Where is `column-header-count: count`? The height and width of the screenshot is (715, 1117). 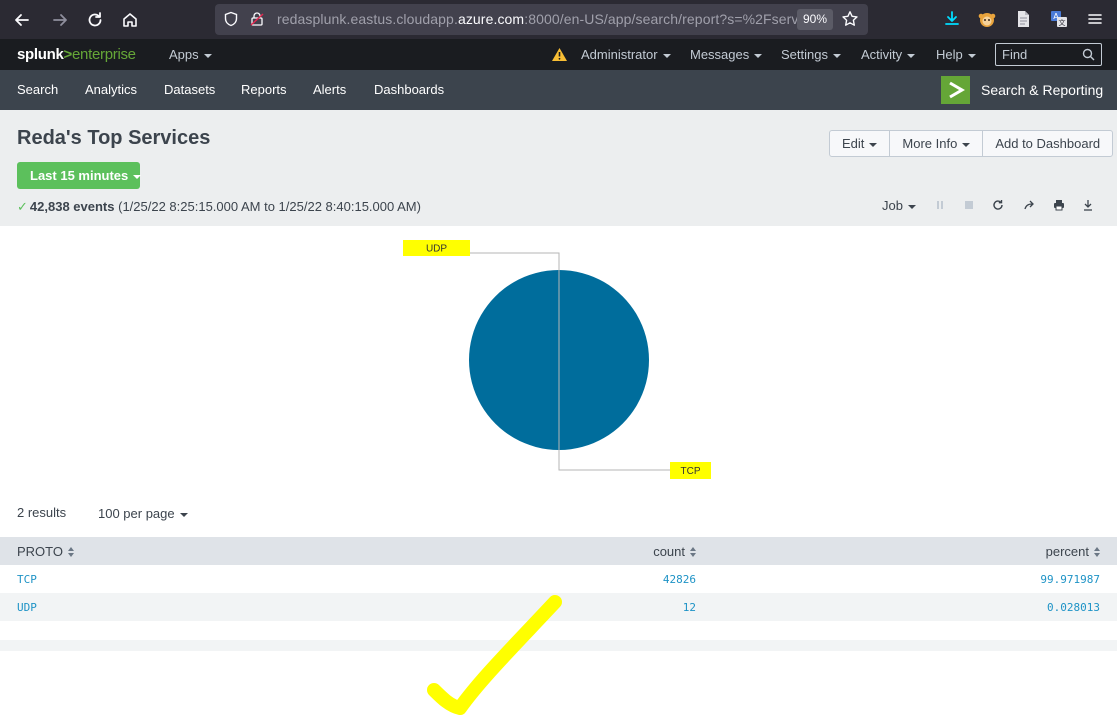 column-header-count: count is located at coordinates (526, 551).